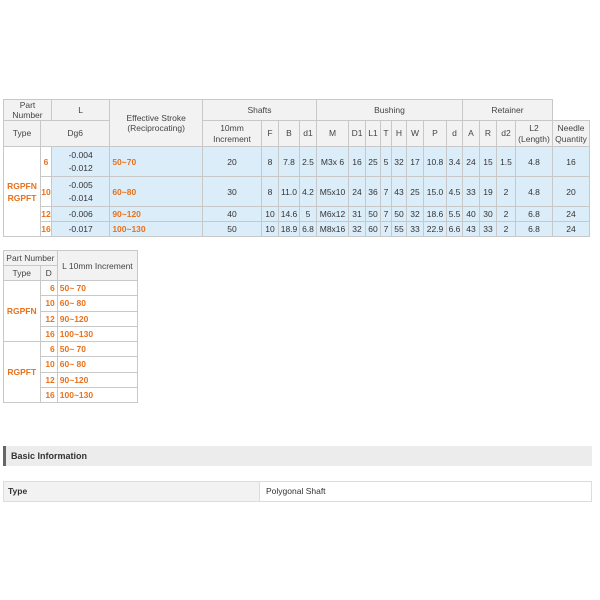  What do you see at coordinates (435, 214) in the screenshot?
I see `table-cell: 18.6` at bounding box center [435, 214].